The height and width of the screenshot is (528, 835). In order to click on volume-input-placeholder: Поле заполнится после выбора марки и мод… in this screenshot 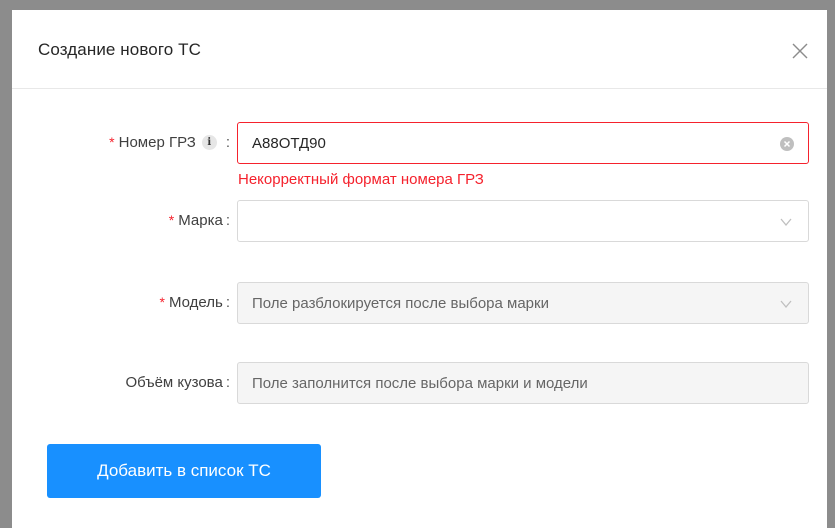, I will do `click(420, 383)`.